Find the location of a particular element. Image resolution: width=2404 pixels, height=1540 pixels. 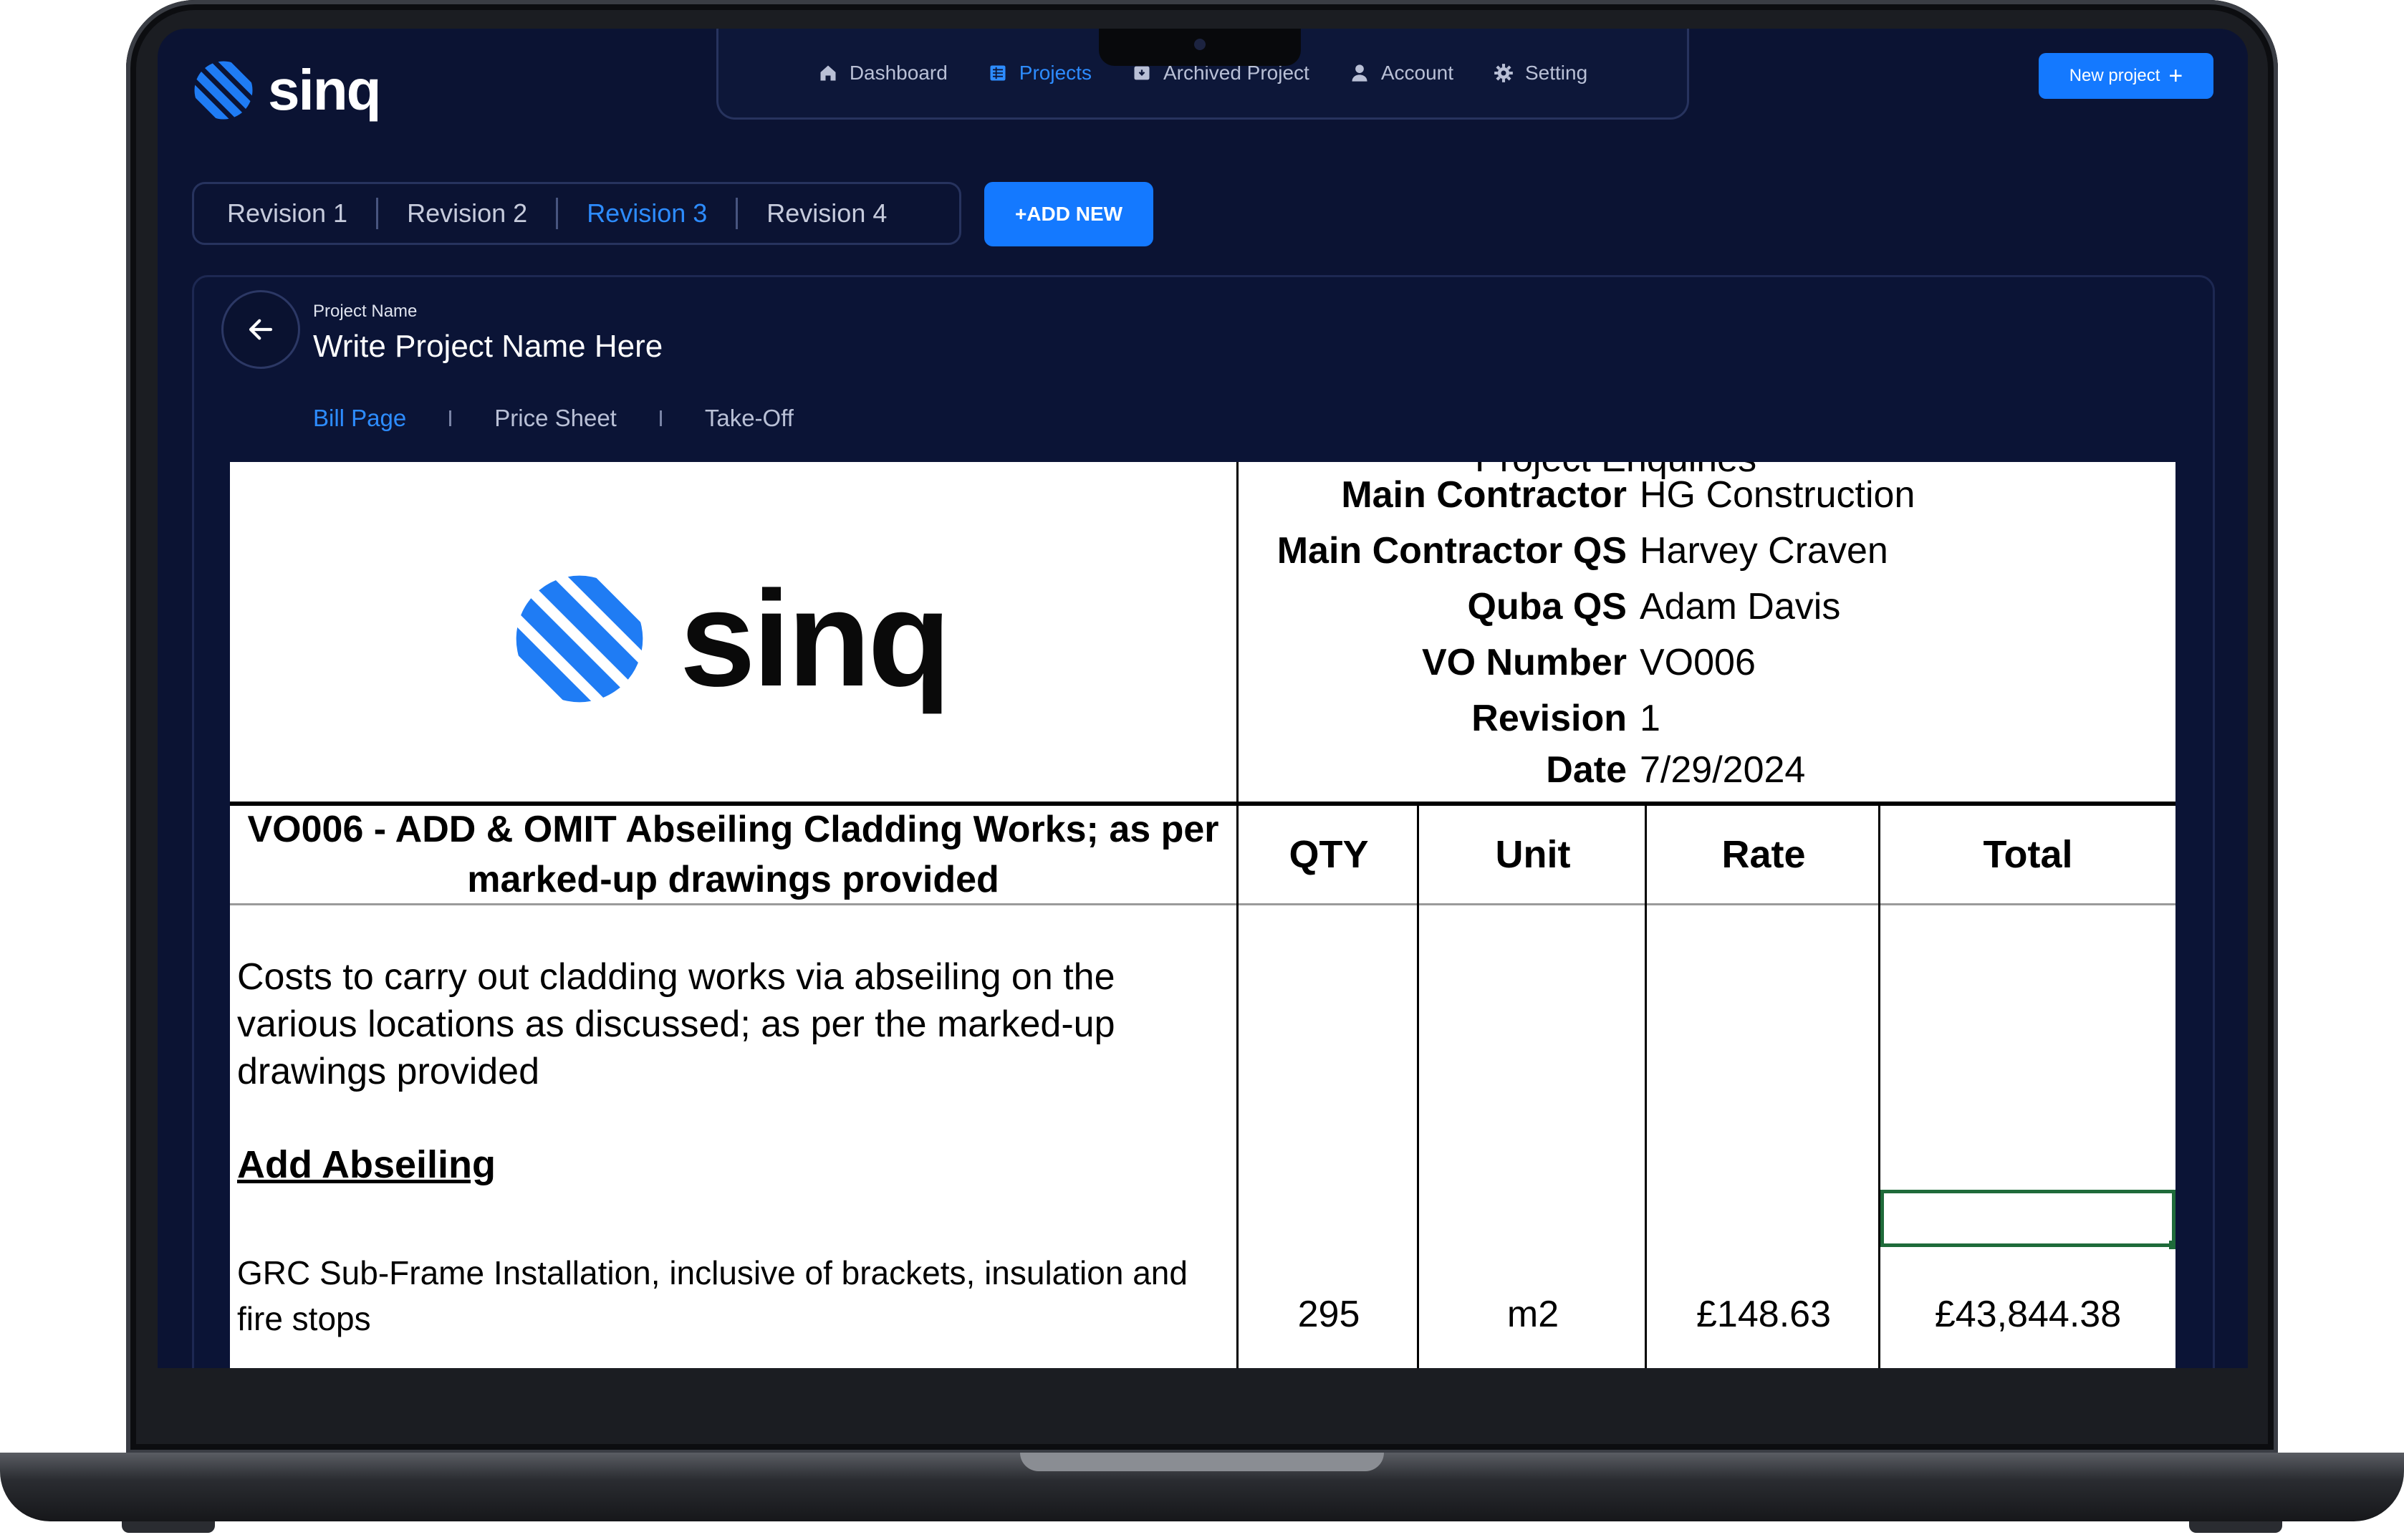

sheet-logo-cell: sinq is located at coordinates (734, 632).